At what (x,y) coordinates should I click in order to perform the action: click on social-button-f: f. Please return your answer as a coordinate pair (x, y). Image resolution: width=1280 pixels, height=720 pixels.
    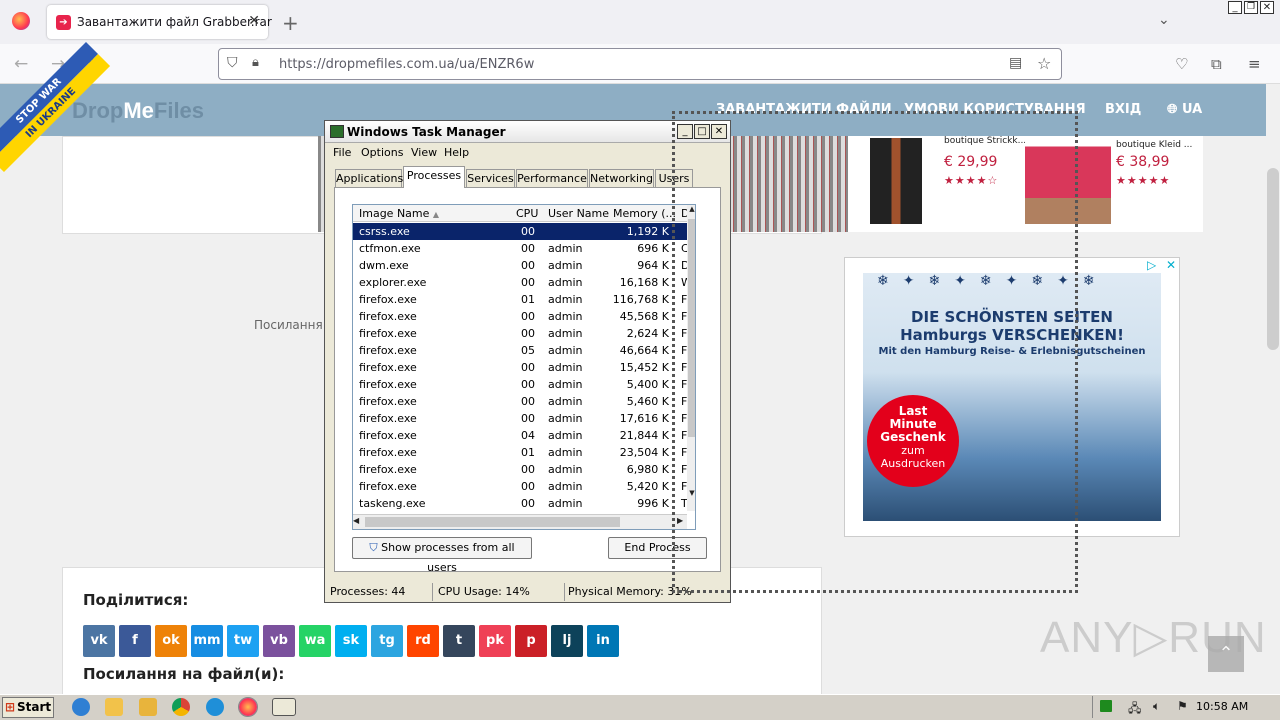
    Looking at the image, I should click on (135, 641).